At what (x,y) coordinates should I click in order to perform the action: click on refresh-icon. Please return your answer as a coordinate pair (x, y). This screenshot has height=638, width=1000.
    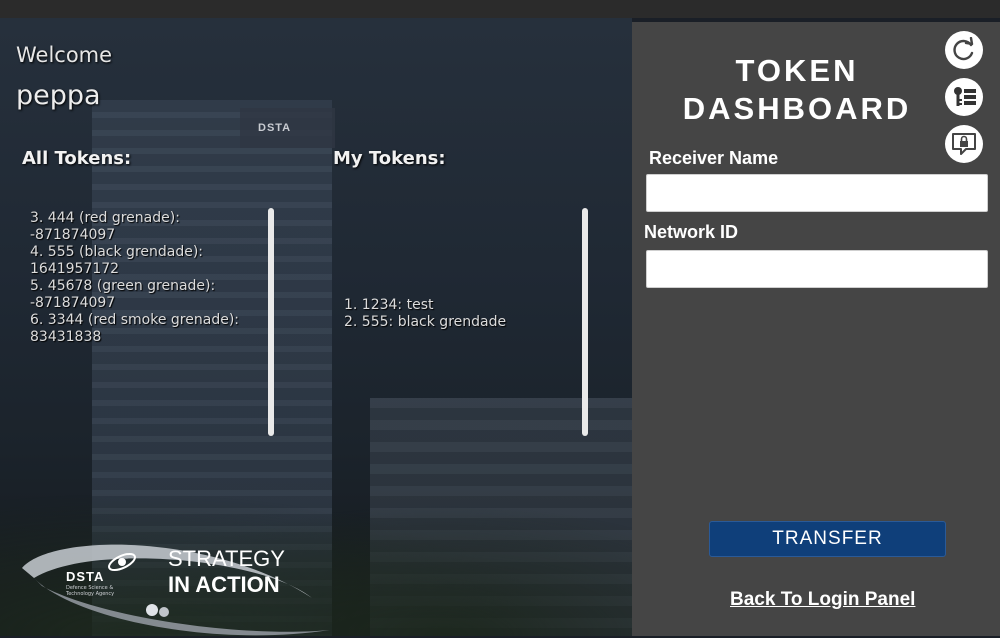
    Looking at the image, I should click on (963, 49).